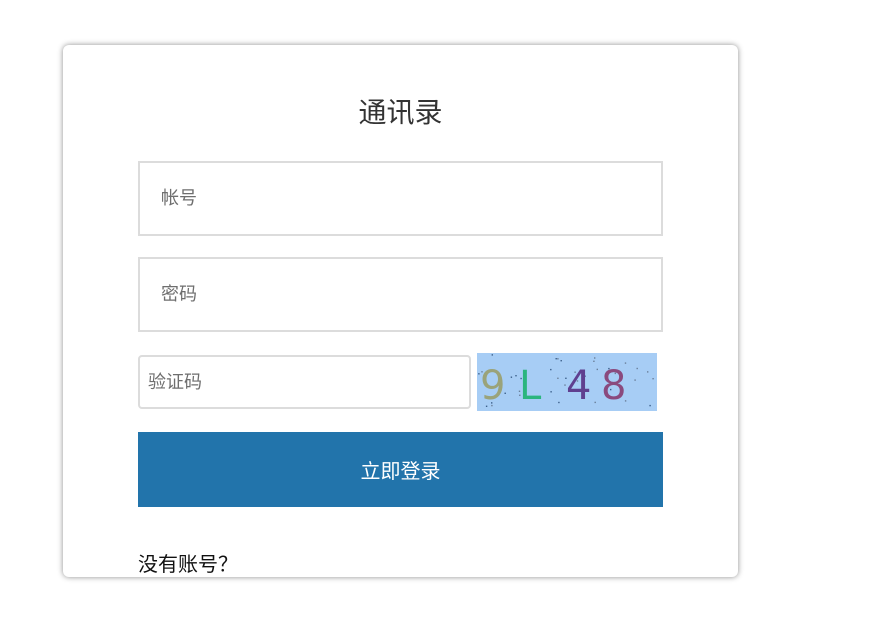  I want to click on captcha-char: 8, so click(613, 386).